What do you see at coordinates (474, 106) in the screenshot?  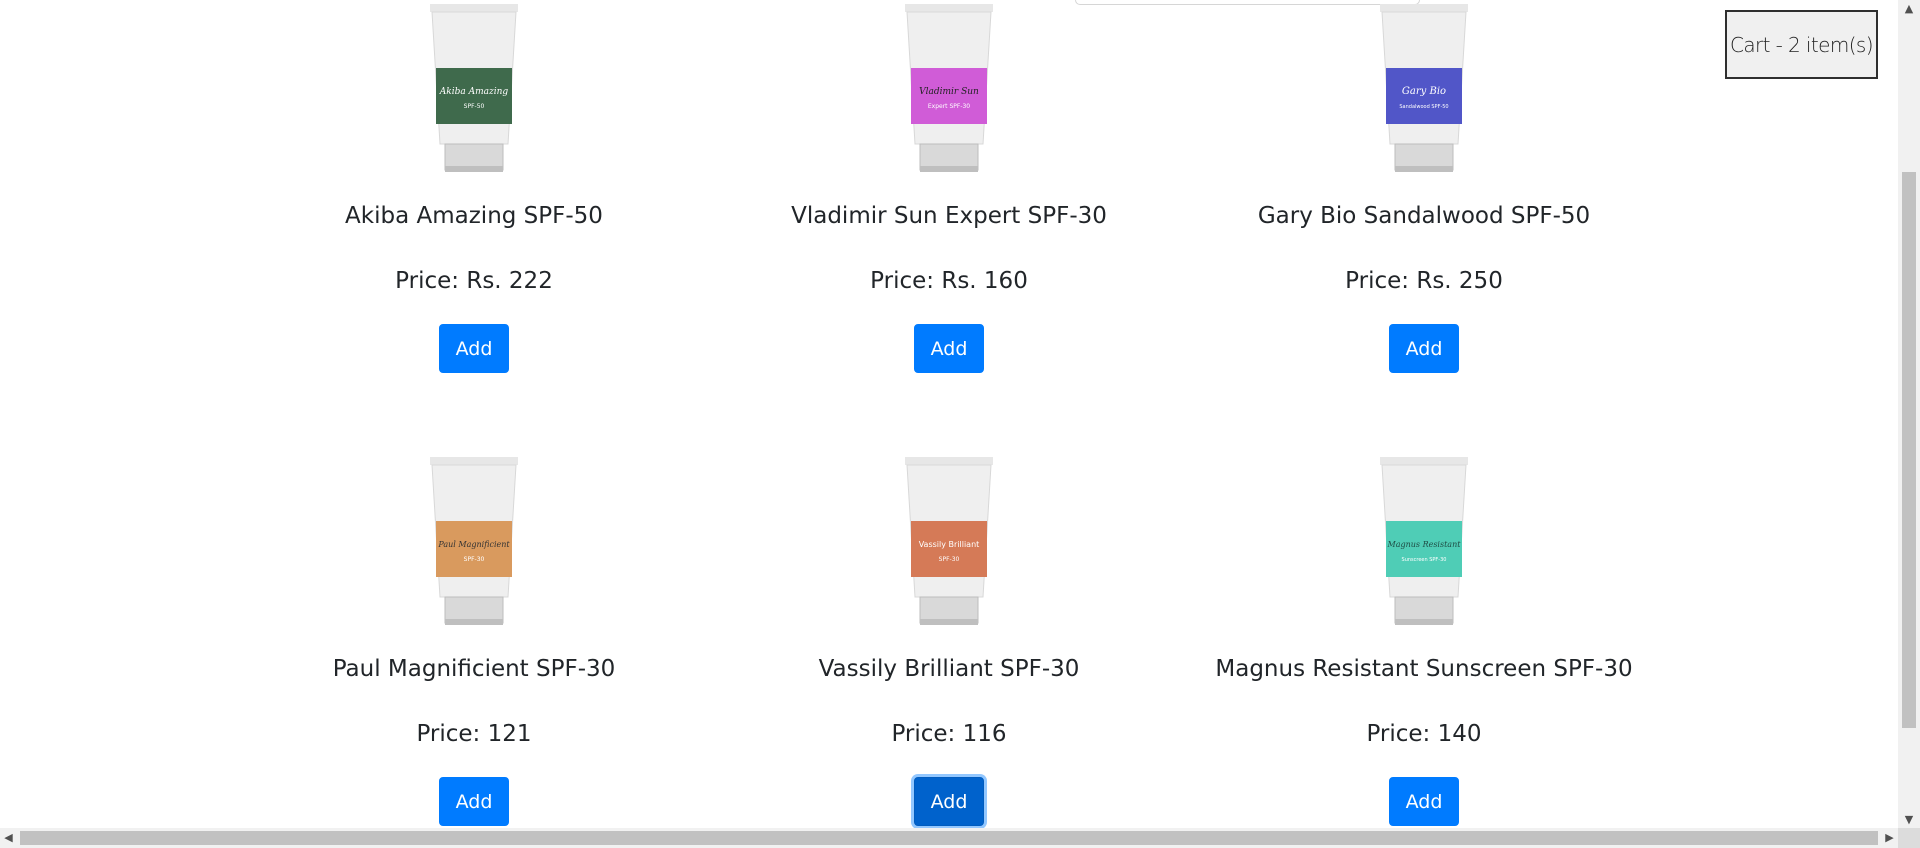 I see `tube-sublabel: SPF-50` at bounding box center [474, 106].